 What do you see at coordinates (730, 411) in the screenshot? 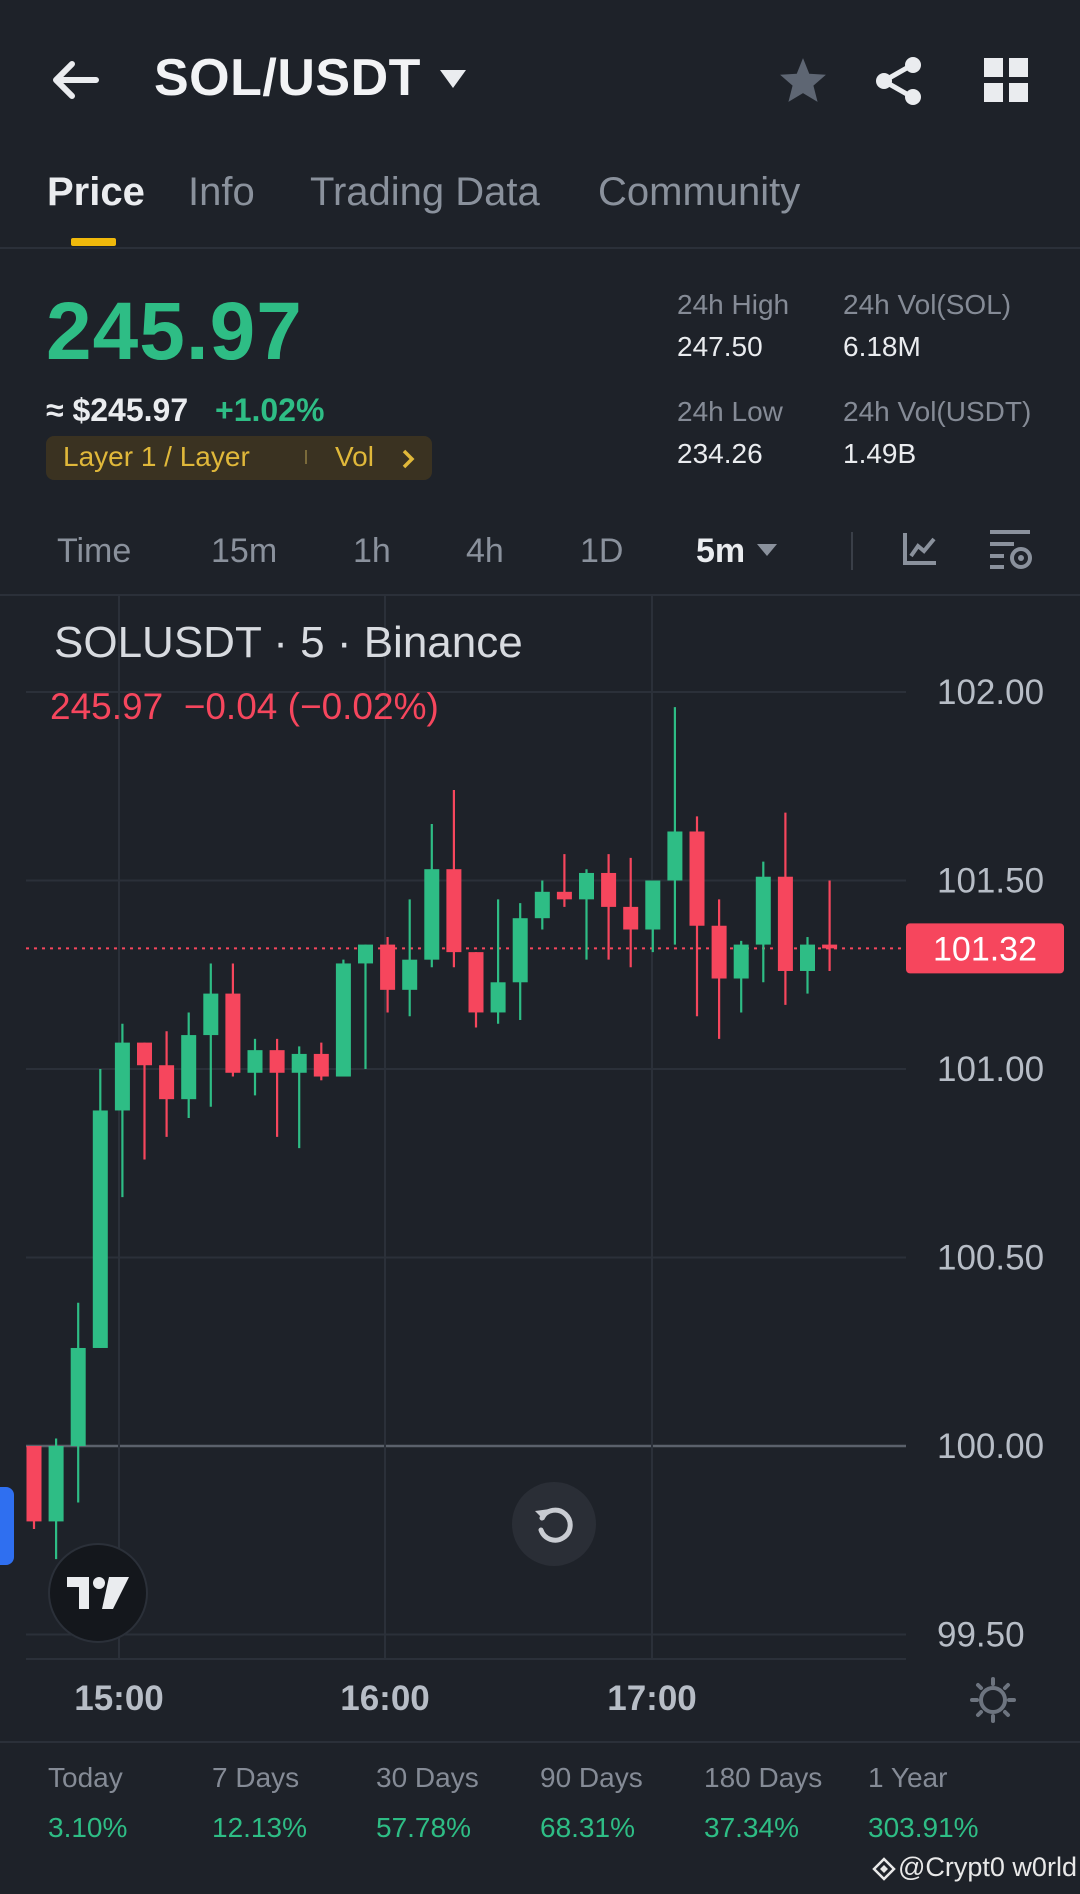
I see `low-label: 24h Low` at bounding box center [730, 411].